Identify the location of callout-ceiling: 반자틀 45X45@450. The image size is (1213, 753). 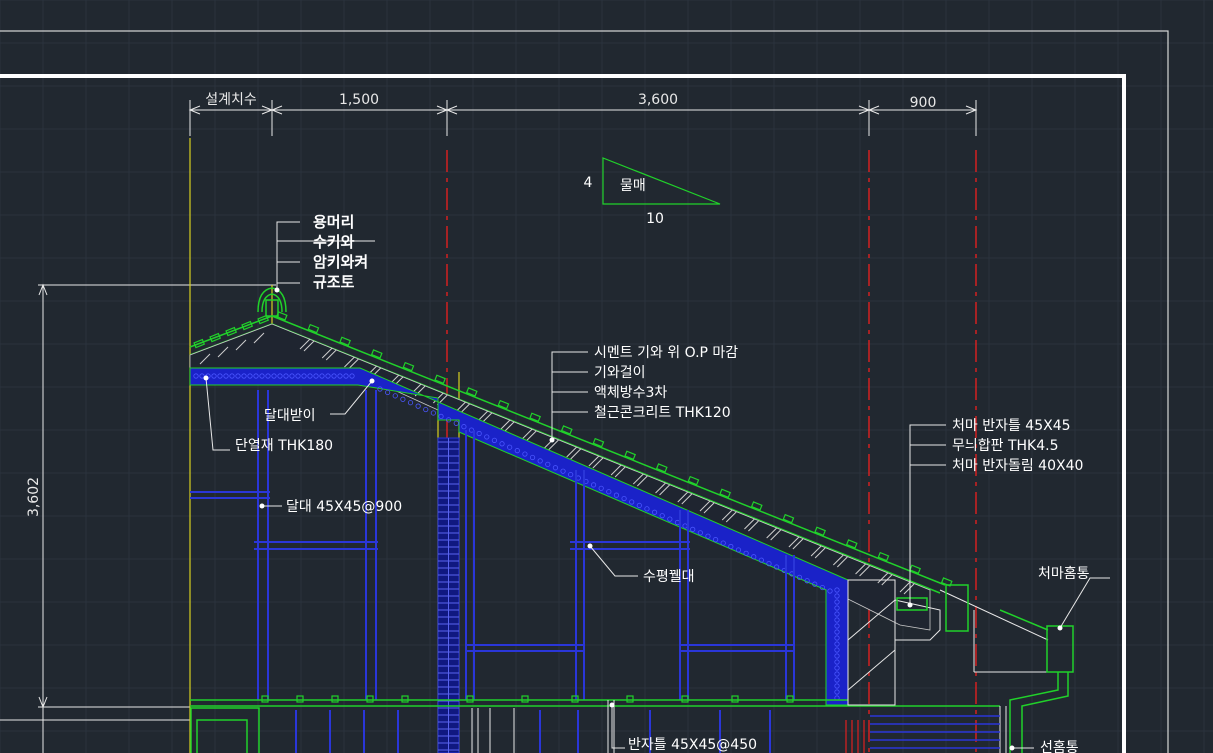
(692, 745).